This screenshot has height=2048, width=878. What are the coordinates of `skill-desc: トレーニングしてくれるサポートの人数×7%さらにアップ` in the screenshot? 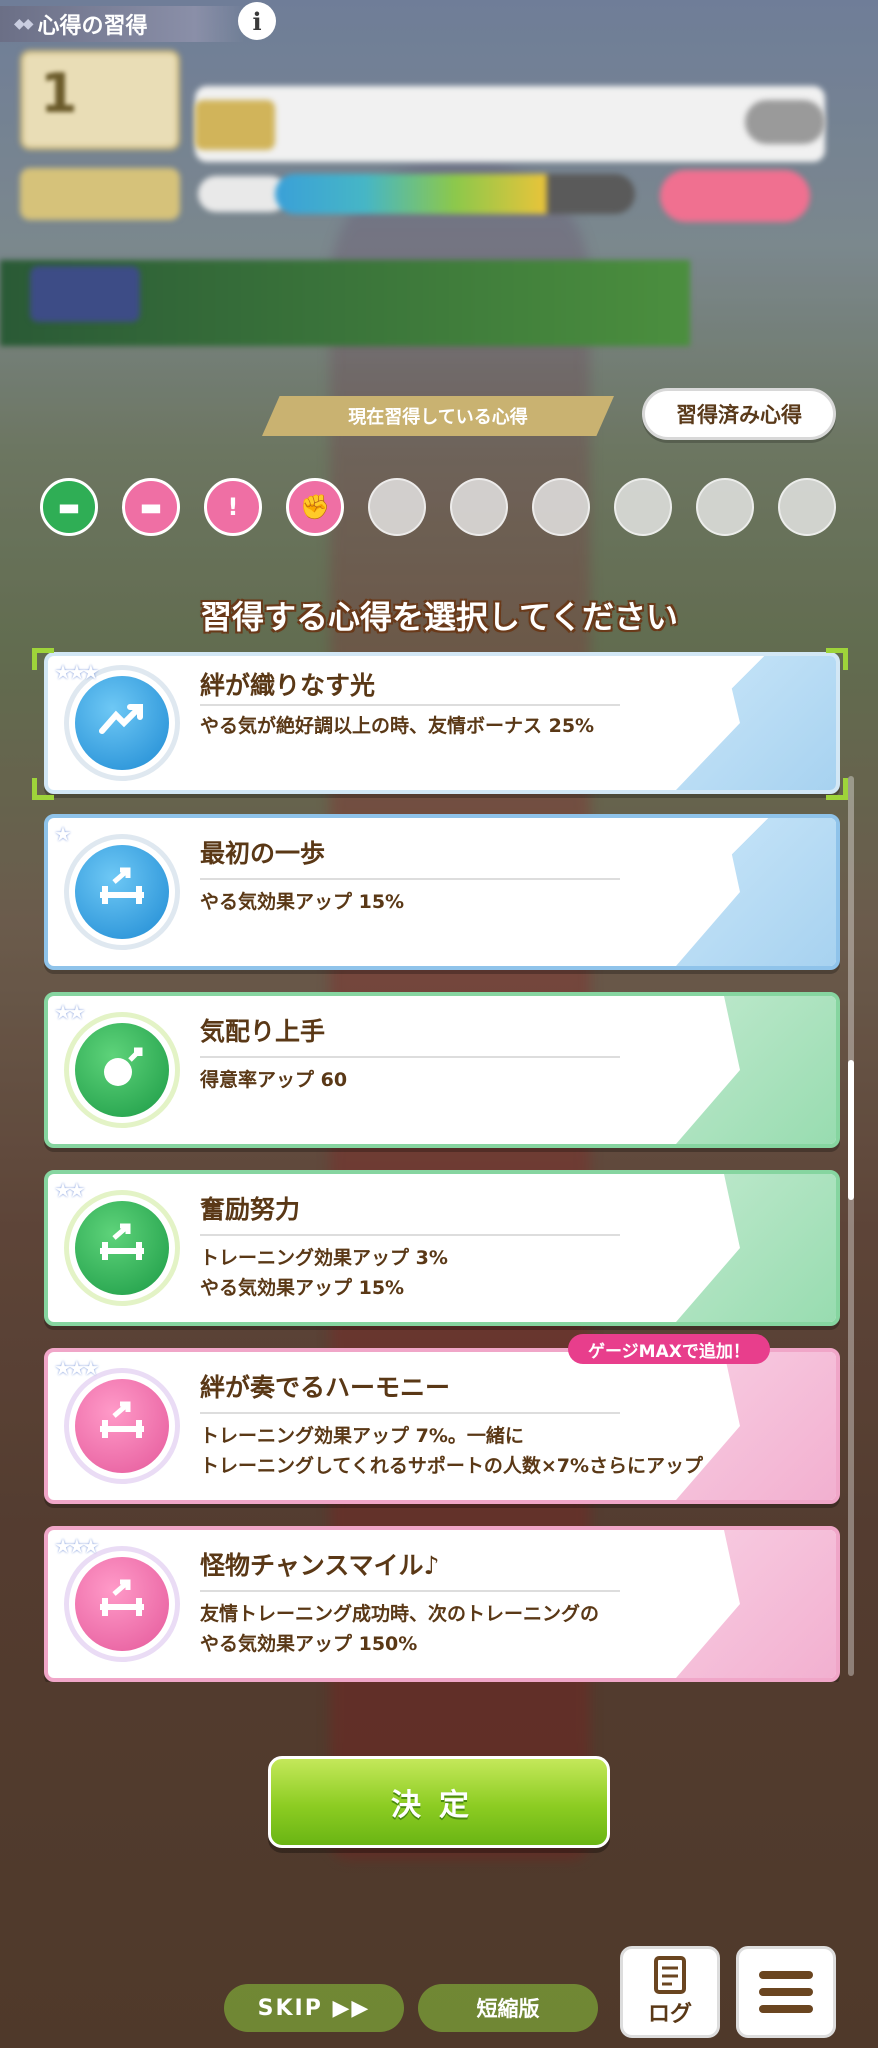 It's located at (452, 1466).